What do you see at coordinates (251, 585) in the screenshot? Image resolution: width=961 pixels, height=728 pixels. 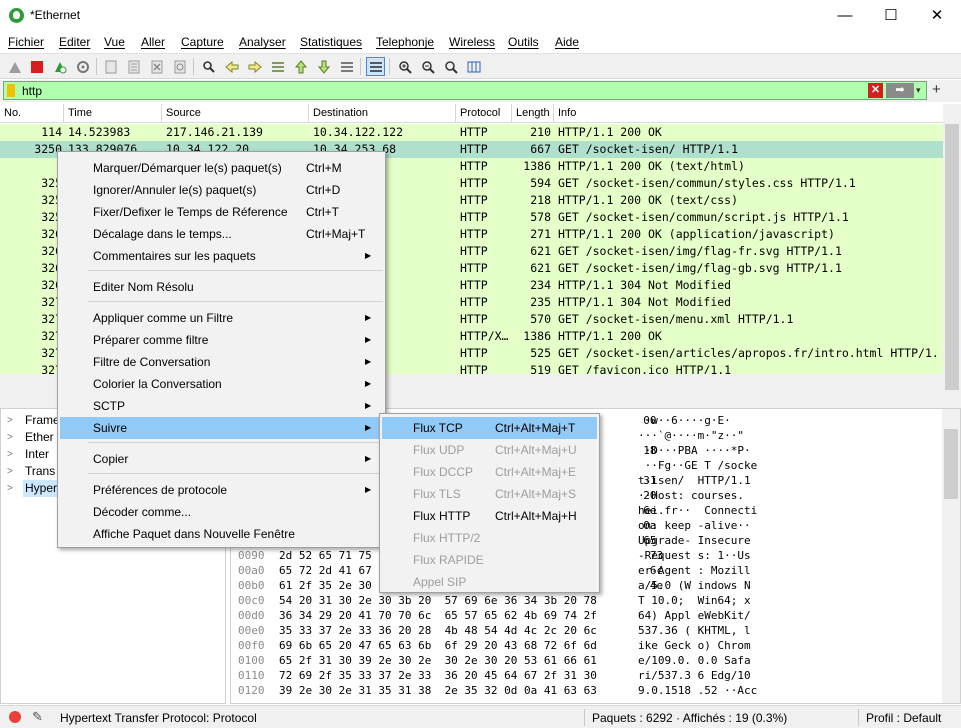 I see `bytes-off: 00b0` at bounding box center [251, 585].